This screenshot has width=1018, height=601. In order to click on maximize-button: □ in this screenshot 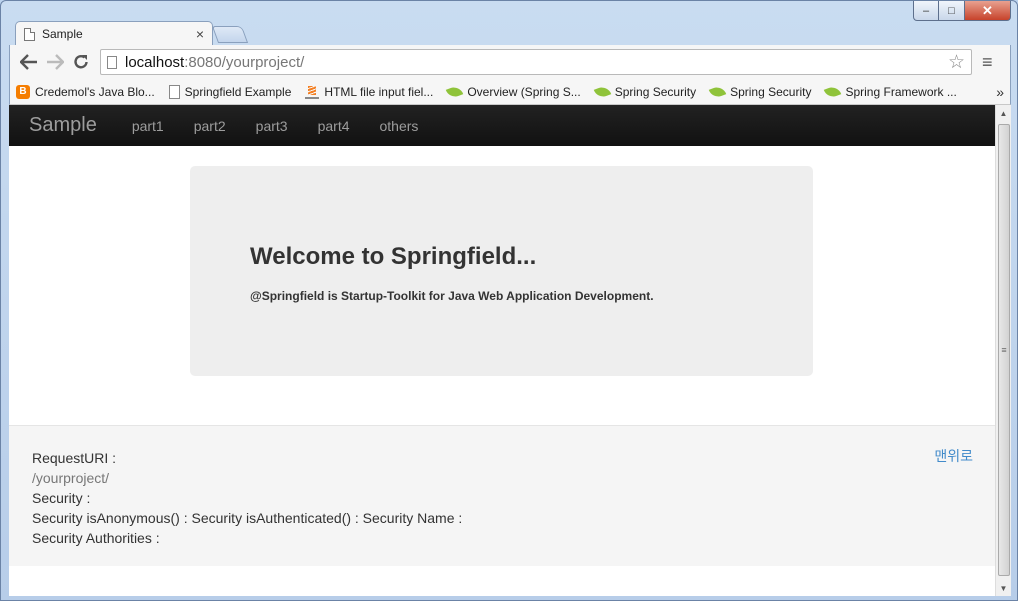, I will do `click(952, 11)`.